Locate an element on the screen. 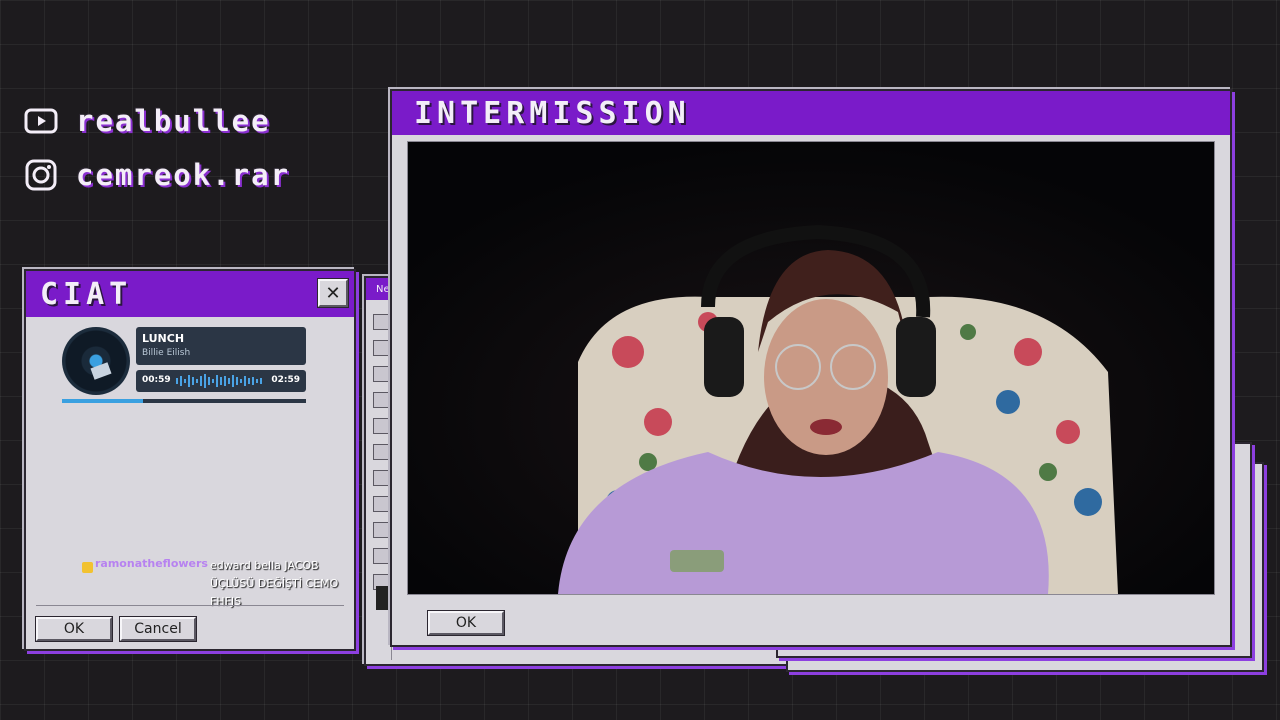  intermission-ok-button: OK is located at coordinates (466, 623).